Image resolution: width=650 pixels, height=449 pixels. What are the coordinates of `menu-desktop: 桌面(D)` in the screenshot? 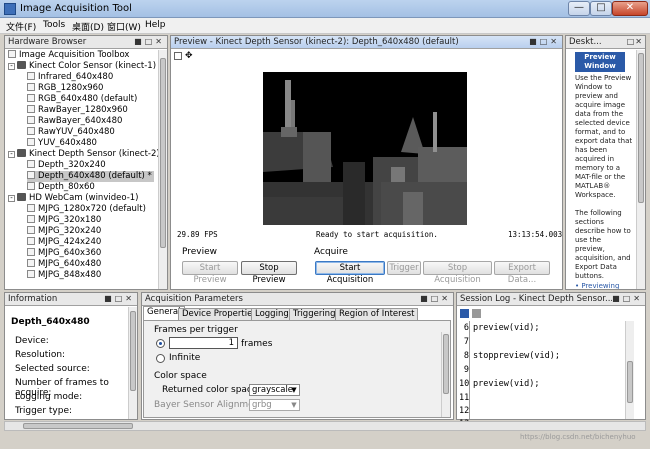 It's located at (88, 26).